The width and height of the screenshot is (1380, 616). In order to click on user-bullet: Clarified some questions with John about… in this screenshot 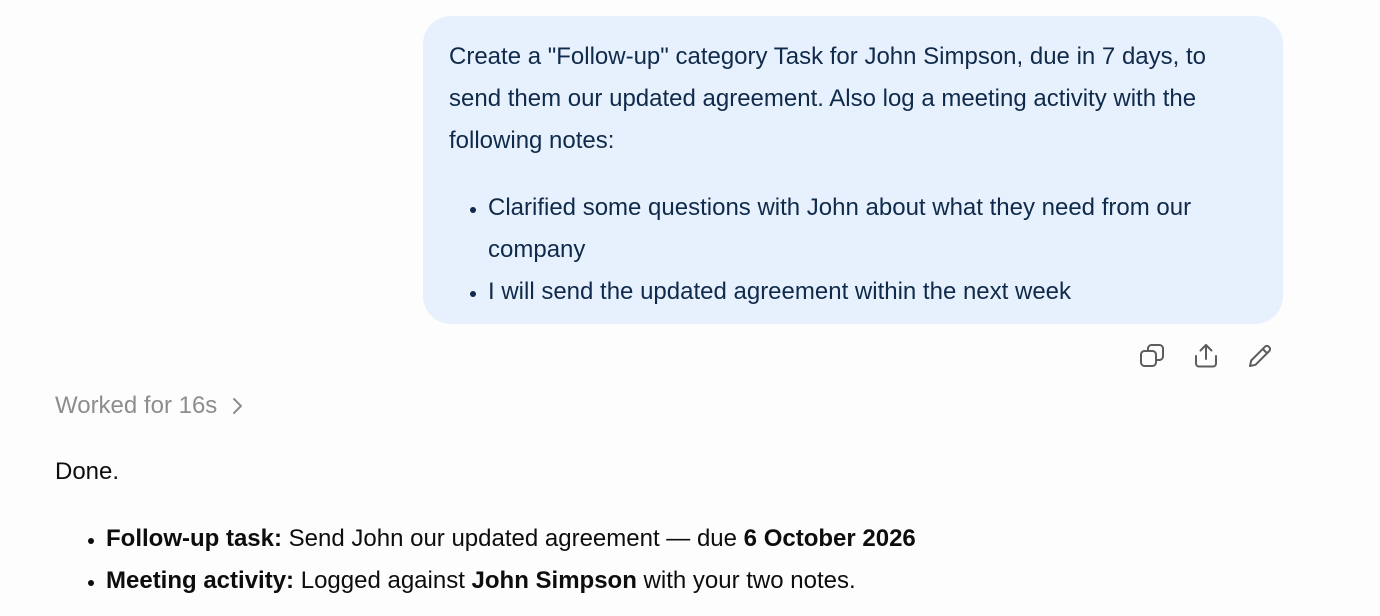, I will do `click(872, 229)`.